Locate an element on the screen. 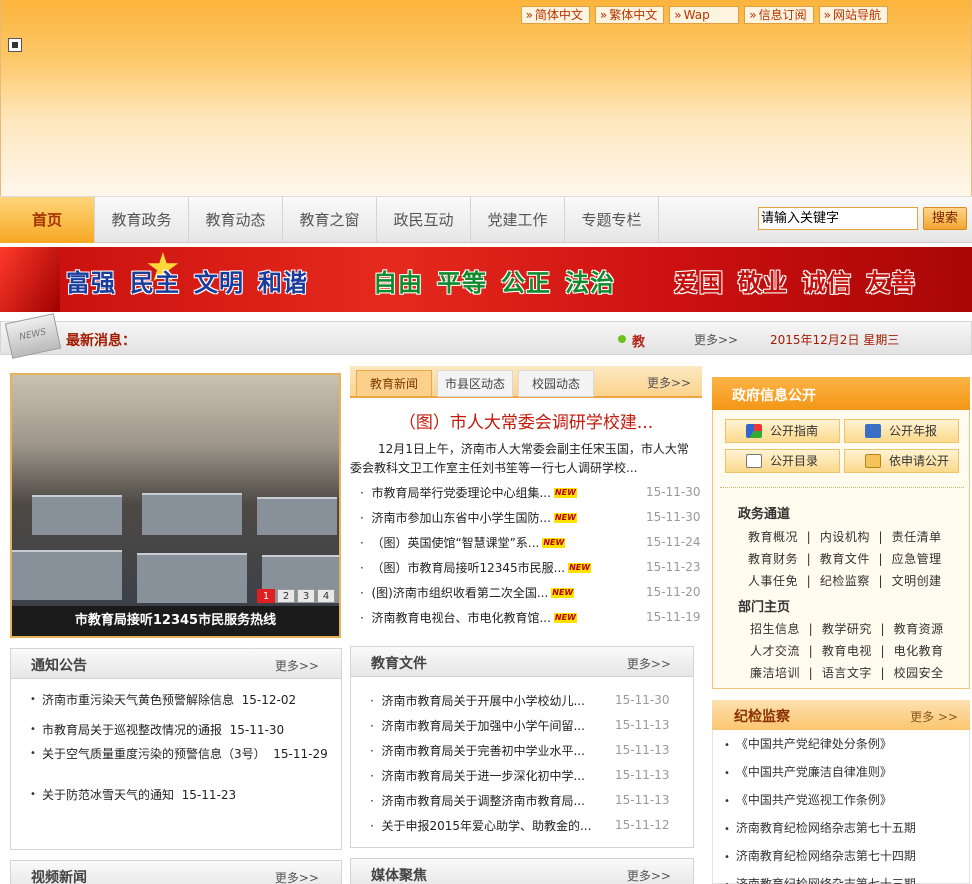 Image resolution: width=972 pixels, height=884 pixels. notice-item: 关于空气质量重度污染的预警信息（3号） 15-11-29 is located at coordinates (181, 754).